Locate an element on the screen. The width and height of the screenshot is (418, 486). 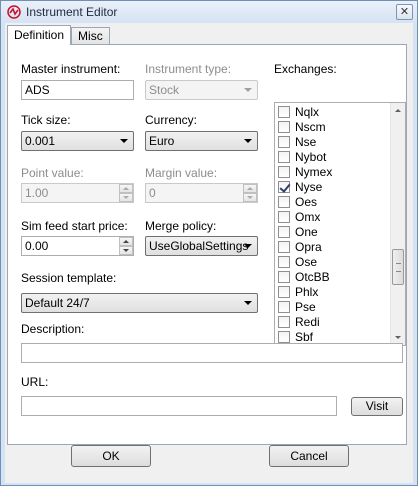
margin-value-value: 0 is located at coordinates (152, 193).